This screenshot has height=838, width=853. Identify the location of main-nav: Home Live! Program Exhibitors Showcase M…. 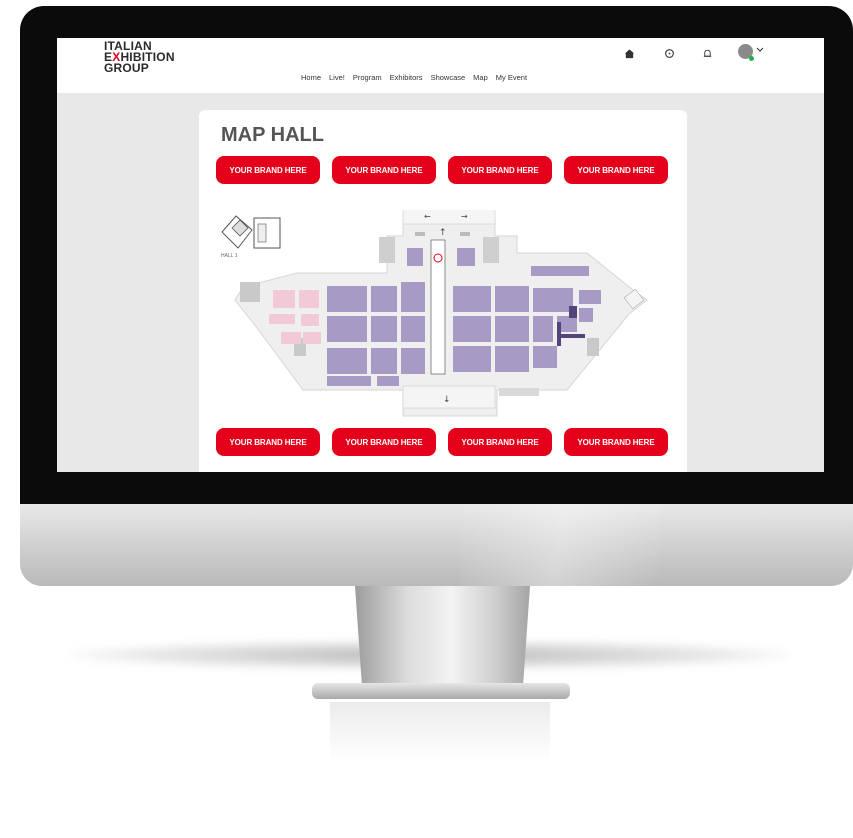
(418, 77).